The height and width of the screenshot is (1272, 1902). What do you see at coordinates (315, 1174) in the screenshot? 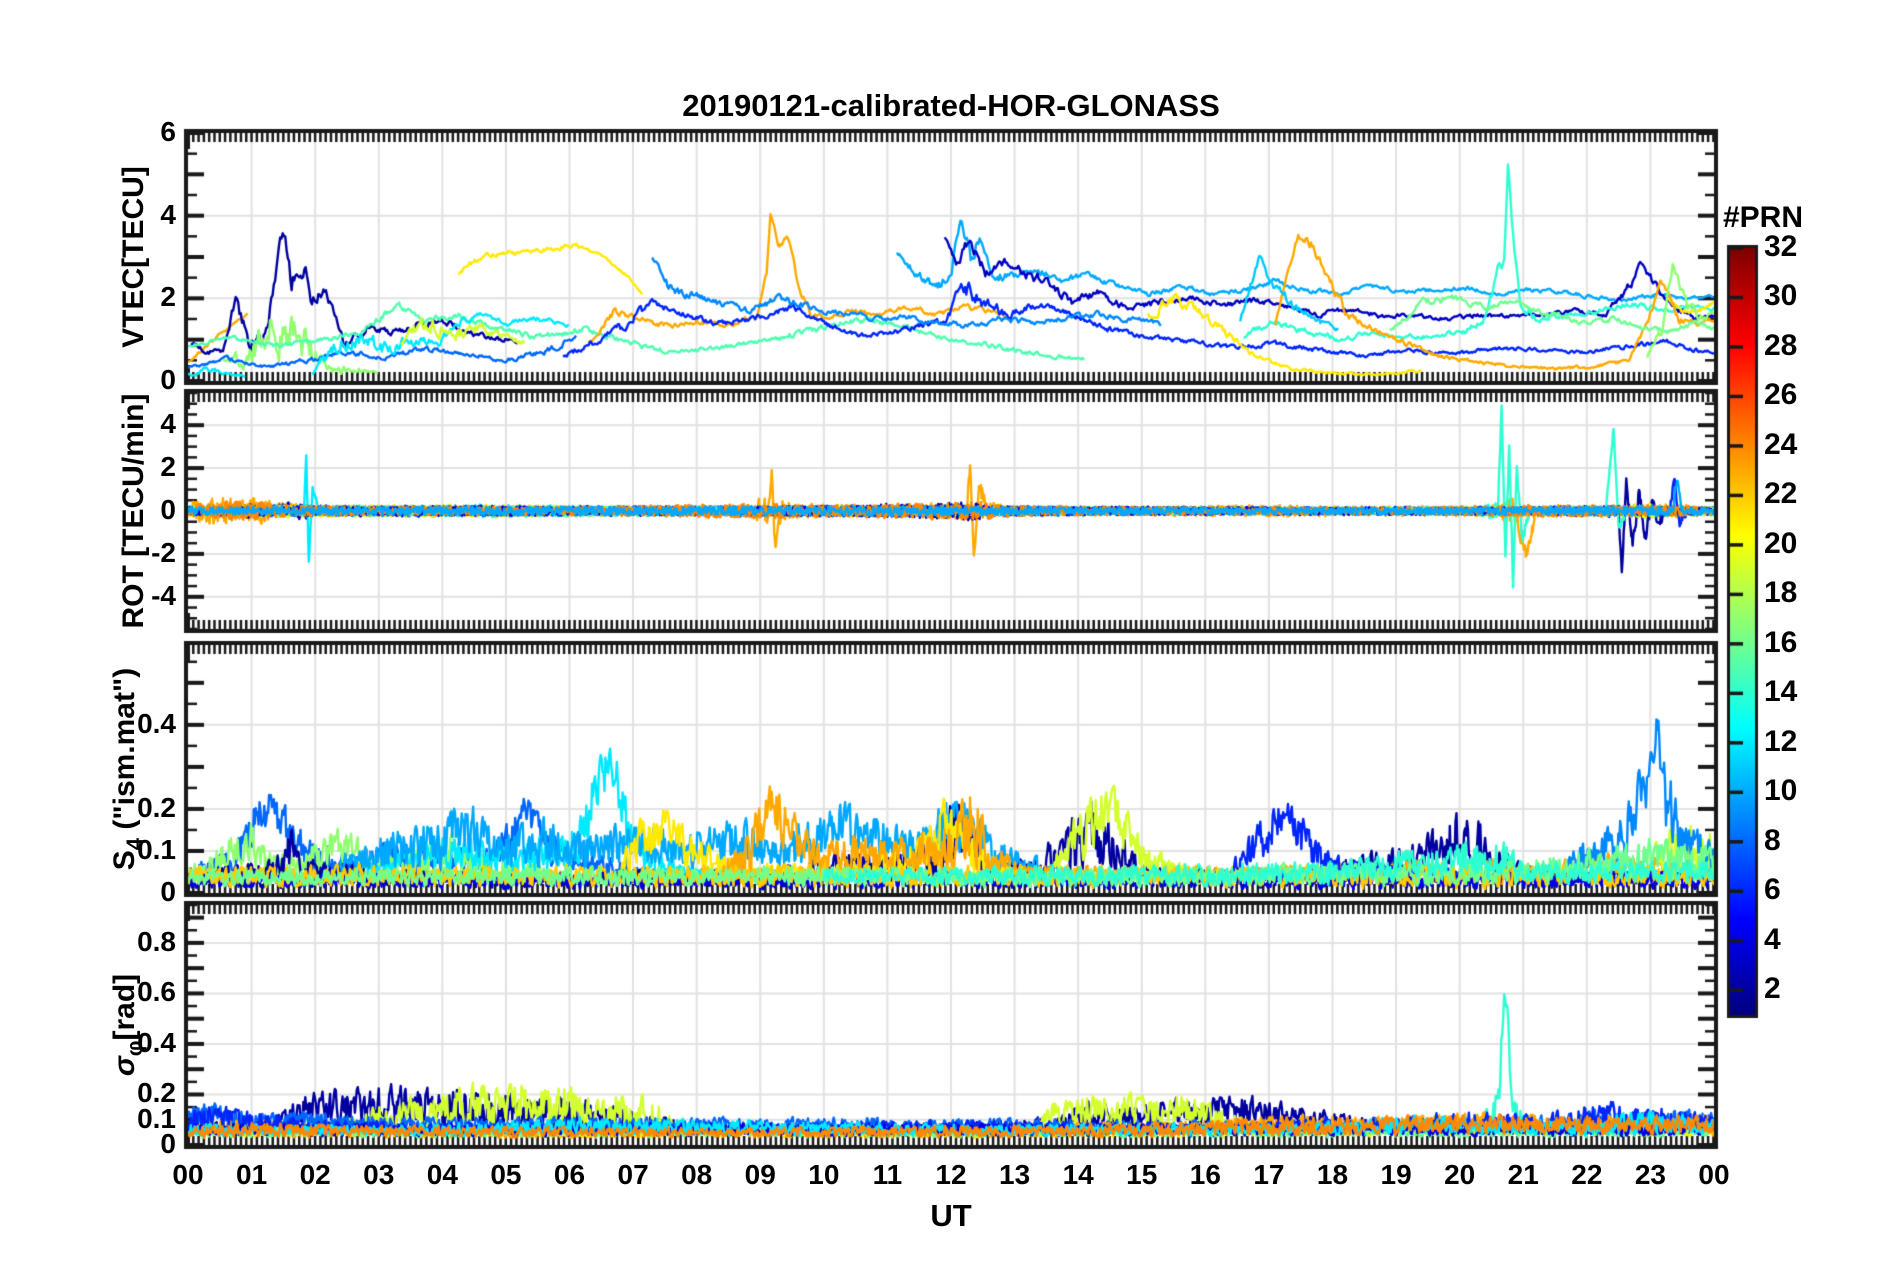
I see `x-tick-label: 02` at bounding box center [315, 1174].